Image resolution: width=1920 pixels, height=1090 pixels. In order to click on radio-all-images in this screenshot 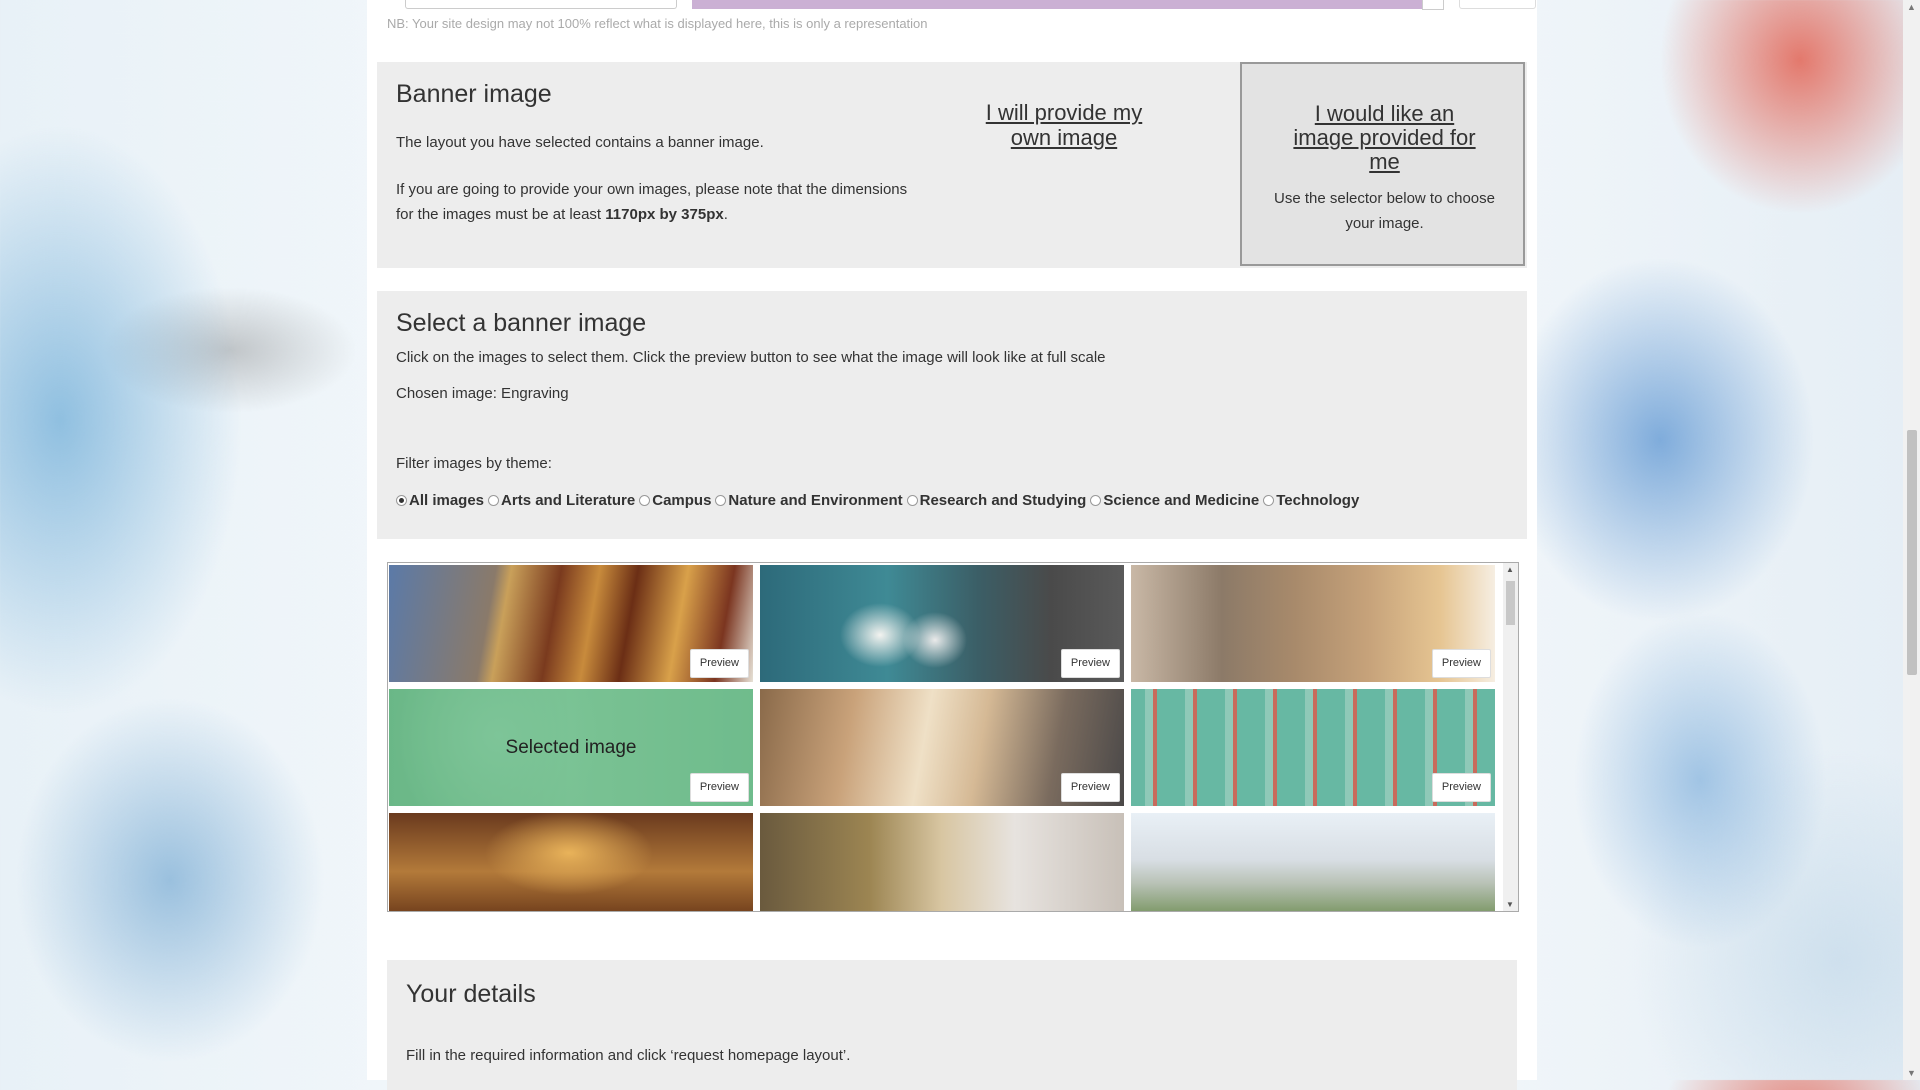, I will do `click(401, 500)`.